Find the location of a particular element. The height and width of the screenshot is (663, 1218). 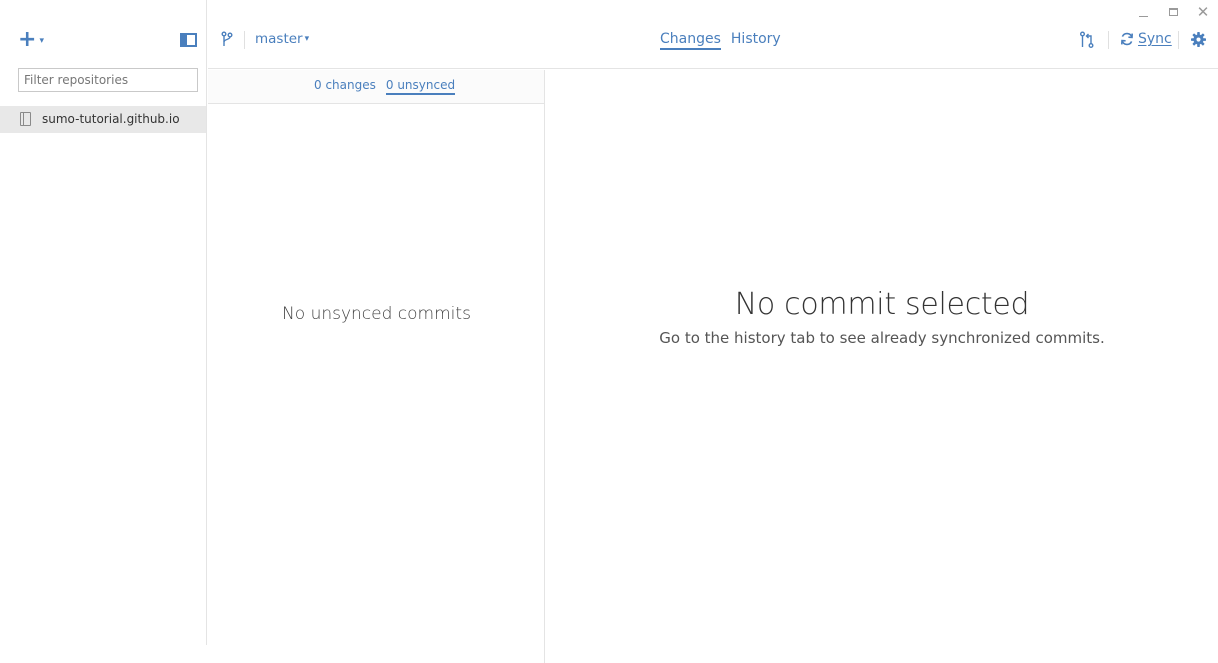

sync-button: Sync is located at coordinates (1146, 39).